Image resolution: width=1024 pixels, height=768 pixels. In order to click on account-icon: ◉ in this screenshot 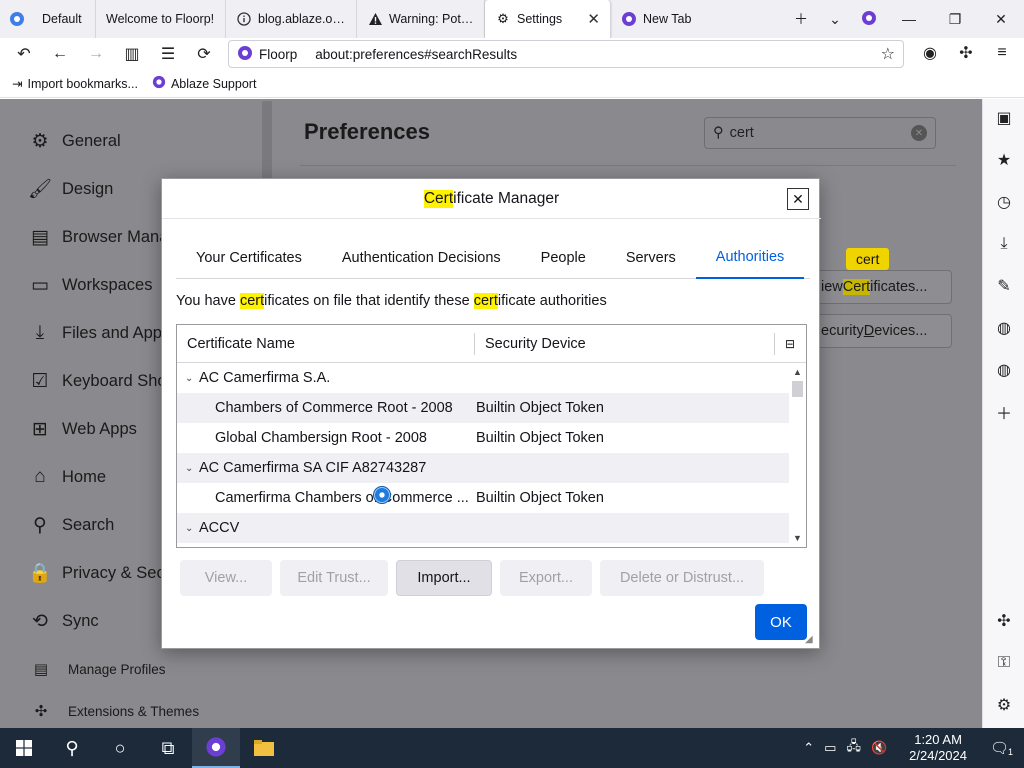, I will do `click(930, 53)`.